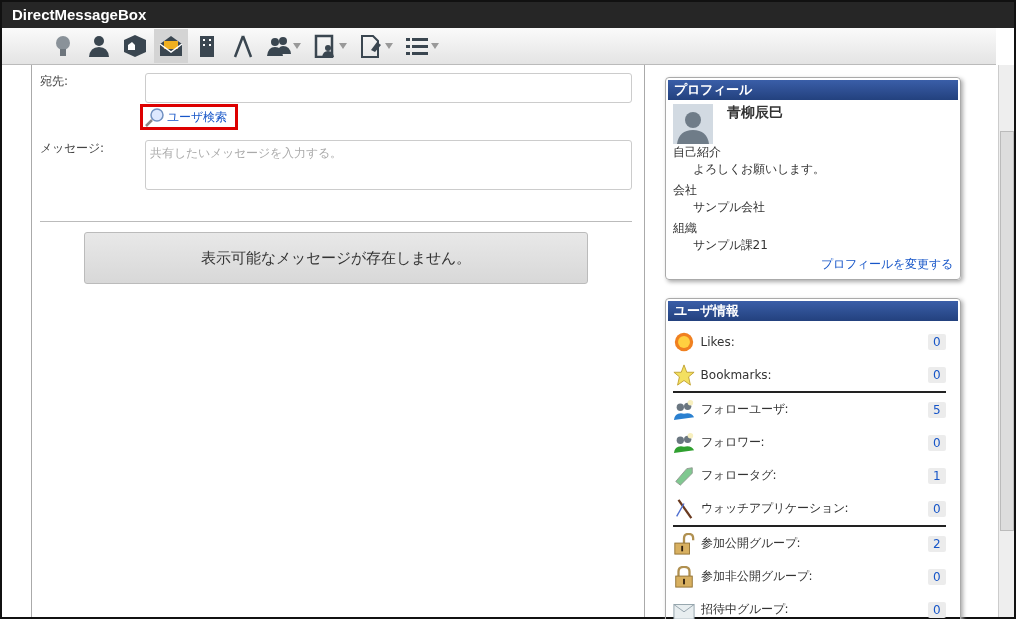 This screenshot has width=1016, height=619. Describe the element at coordinates (685, 228) in the screenshot. I see `profile-label: 組織` at that location.